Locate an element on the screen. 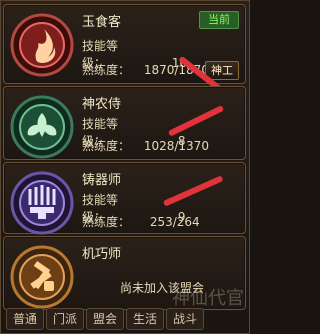 The width and height of the screenshot is (320, 334). watermark-logo: 神仙代官 is located at coordinates (208, 298).